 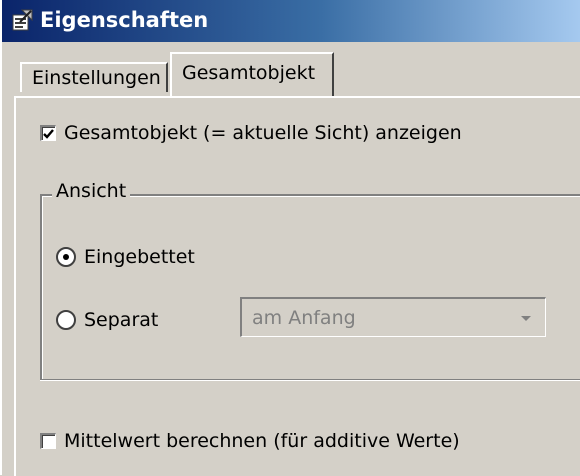 I want to click on radio-separate-row: Separat, so click(x=107, y=320).